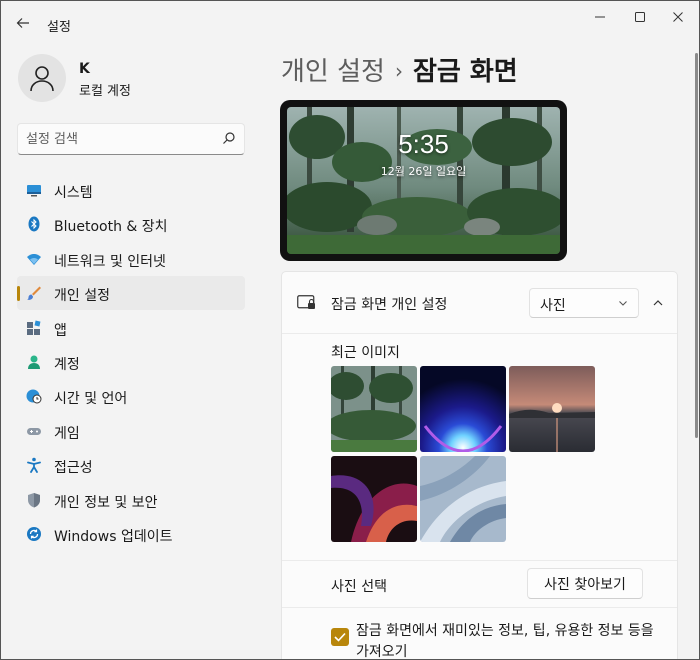 The width and height of the screenshot is (700, 660). I want to click on sidebar-item-label: 시스템, so click(73, 193).